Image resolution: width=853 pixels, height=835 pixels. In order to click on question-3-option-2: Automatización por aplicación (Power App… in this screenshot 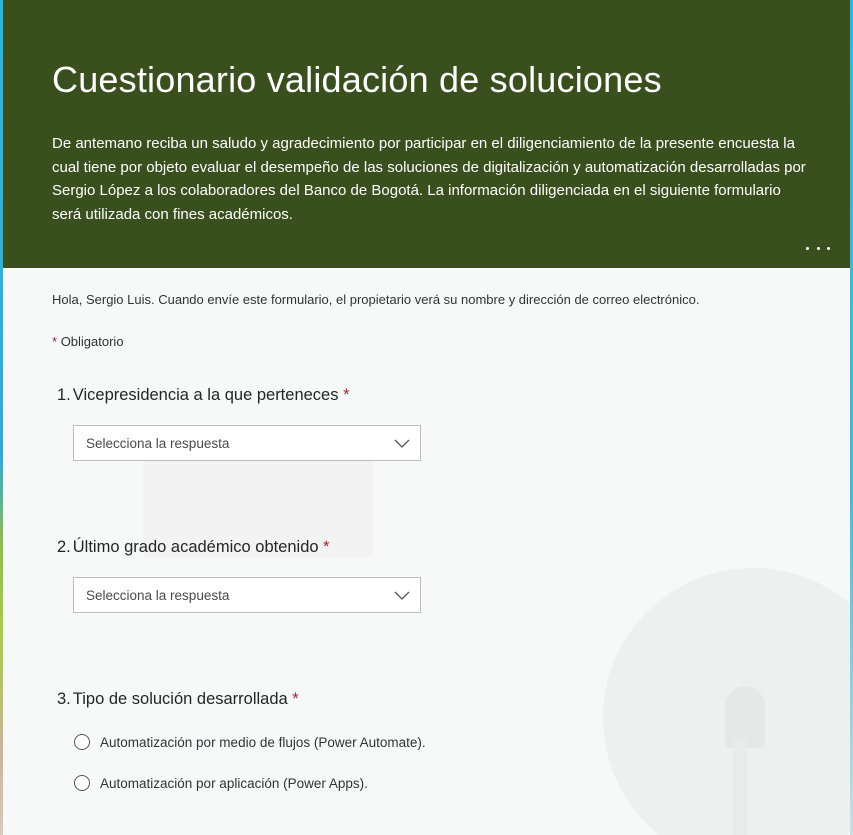, I will do `click(221, 783)`.